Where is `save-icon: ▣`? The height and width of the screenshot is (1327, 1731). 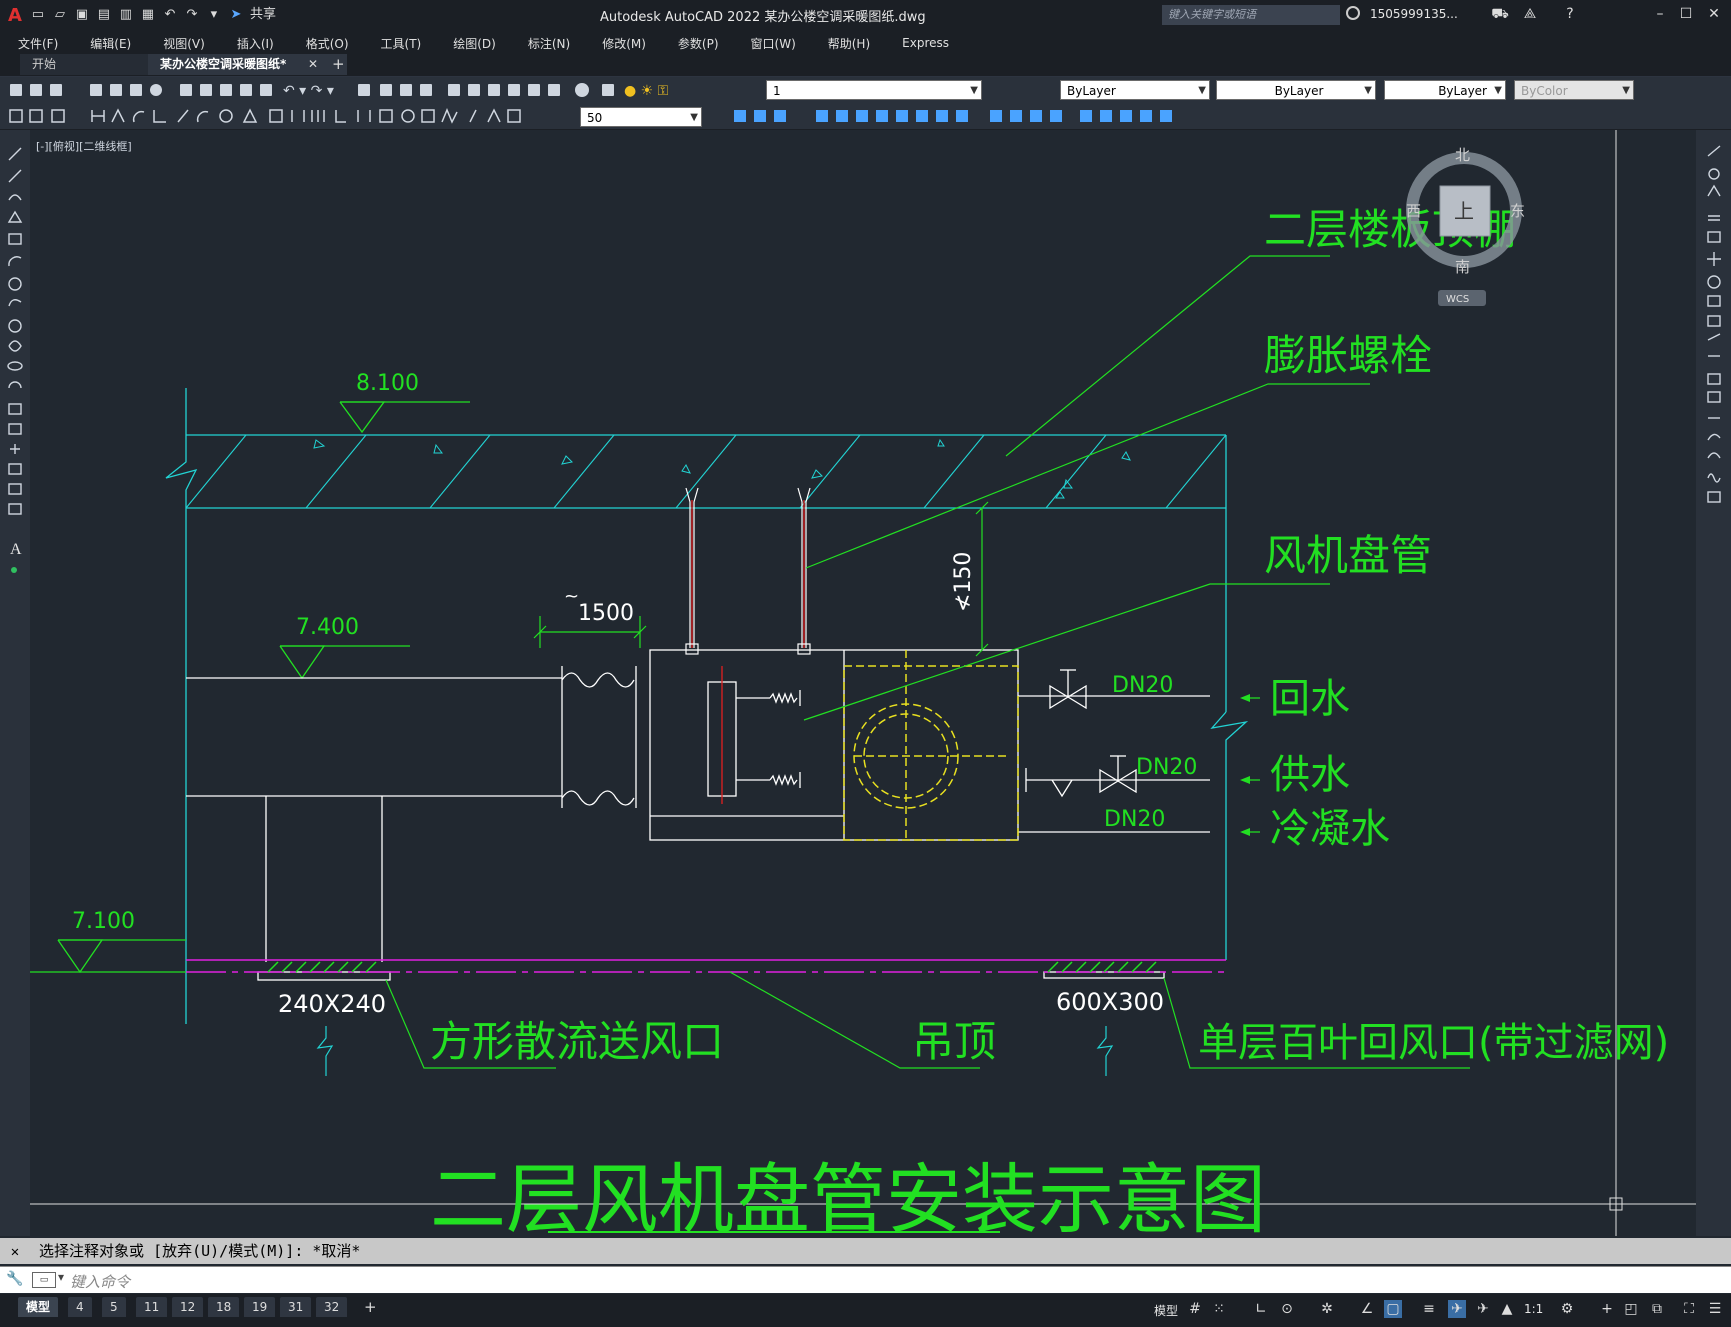
save-icon: ▣ is located at coordinates (82, 15).